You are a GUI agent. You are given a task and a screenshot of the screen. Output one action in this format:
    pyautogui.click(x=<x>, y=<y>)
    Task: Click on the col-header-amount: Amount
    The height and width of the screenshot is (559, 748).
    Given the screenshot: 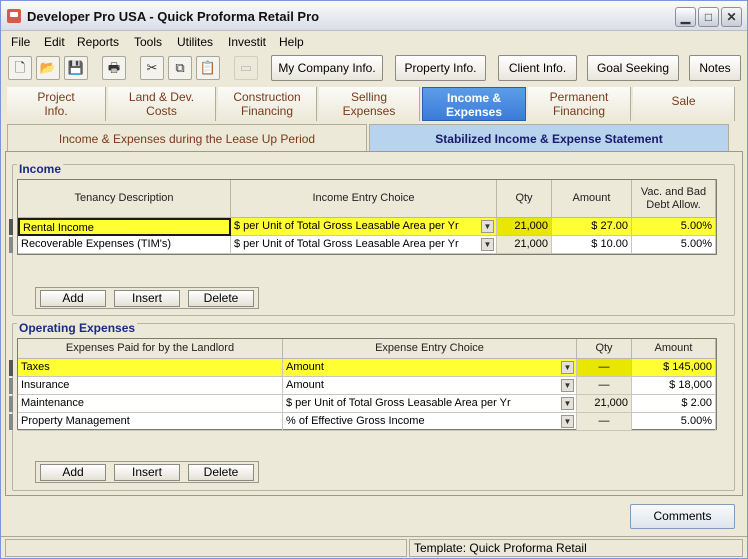 What is the action you would take?
    pyautogui.click(x=592, y=199)
    